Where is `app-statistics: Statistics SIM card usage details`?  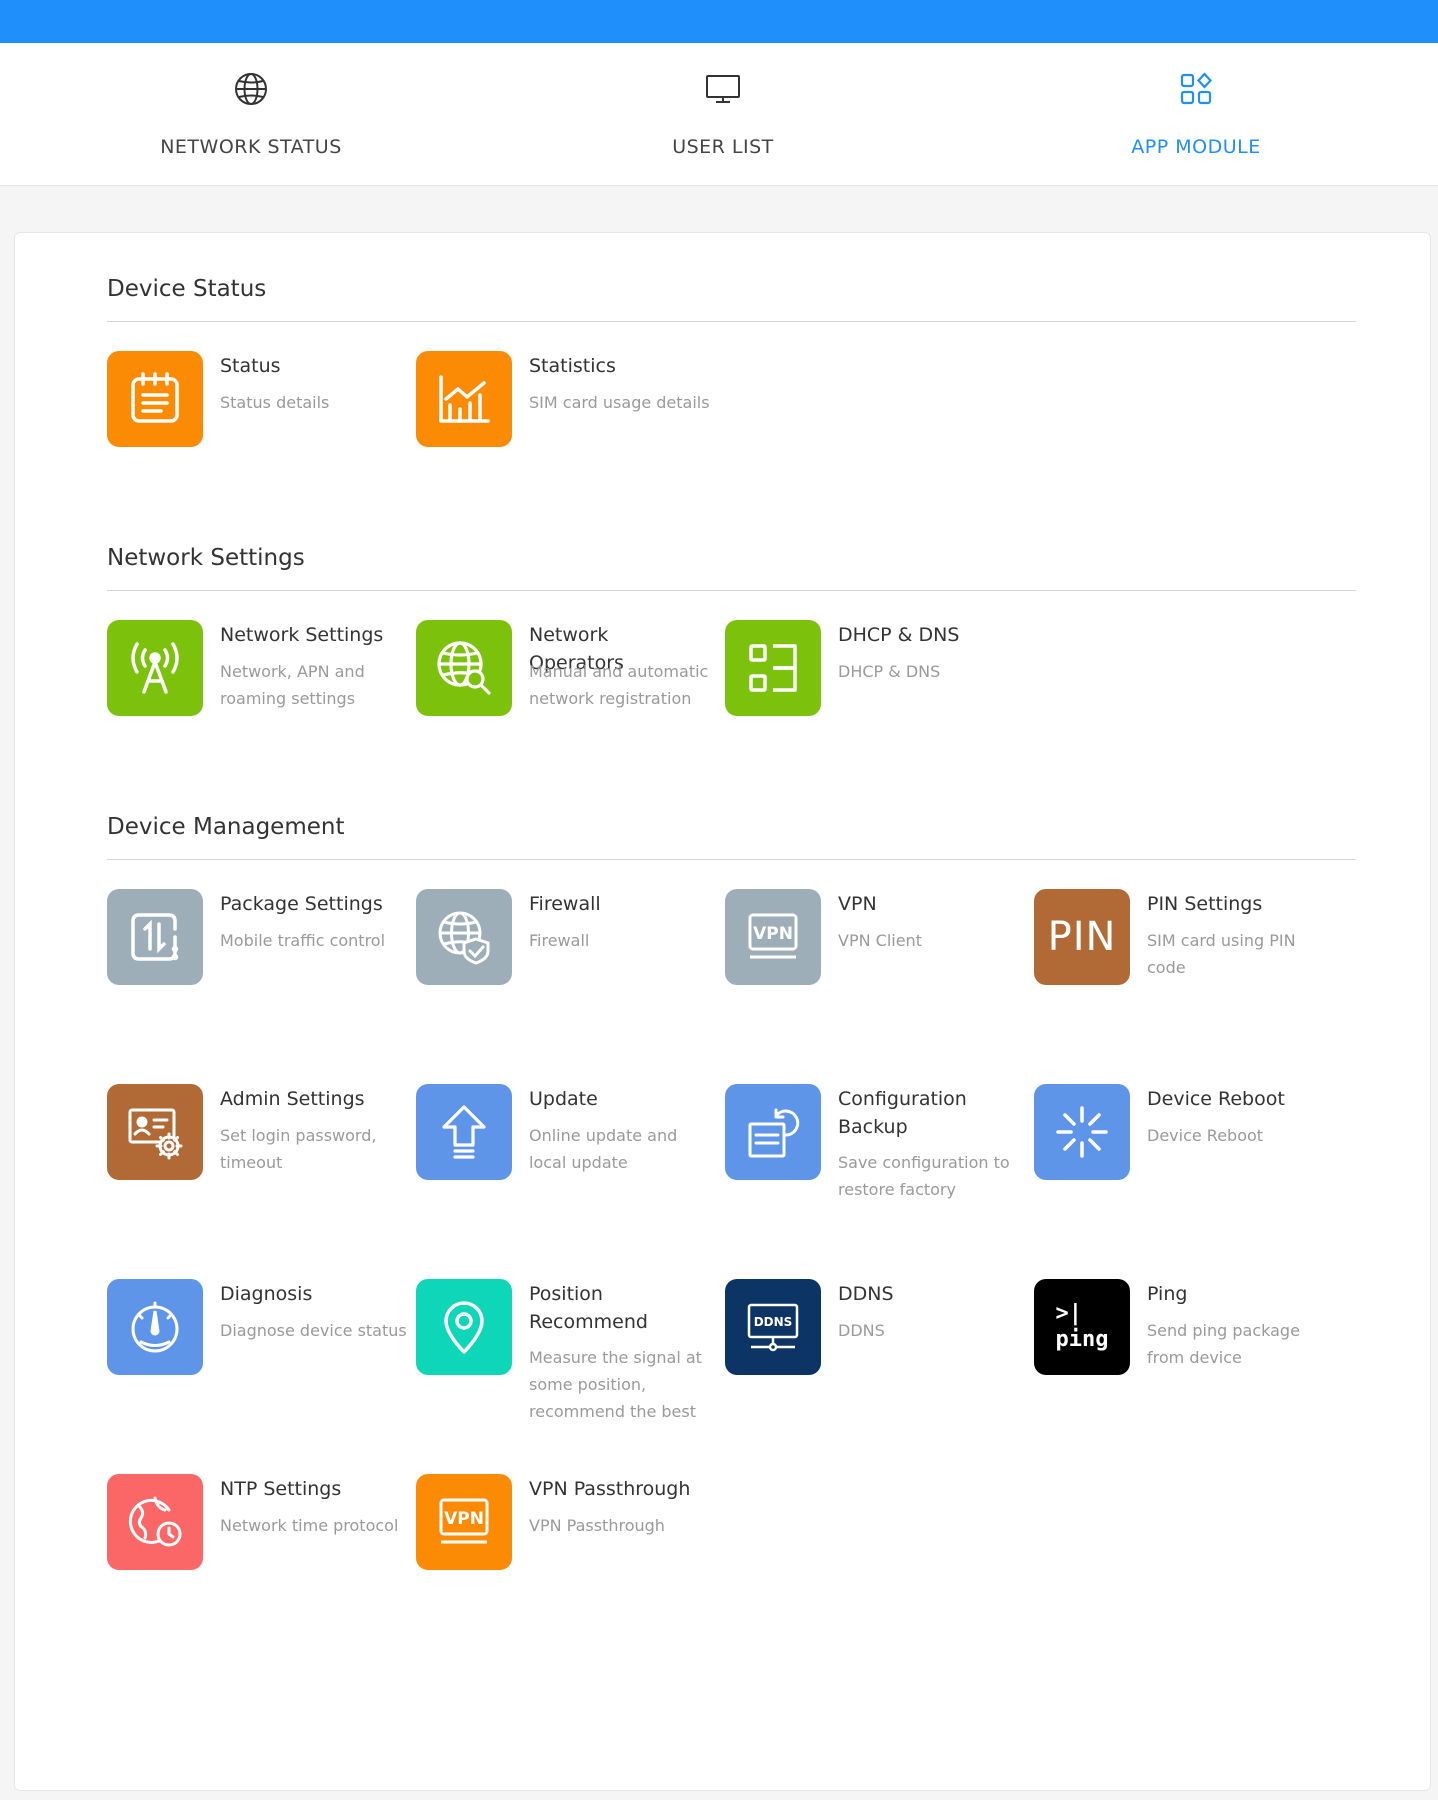 app-statistics: Statistics SIM card usage details is located at coordinates (566, 436).